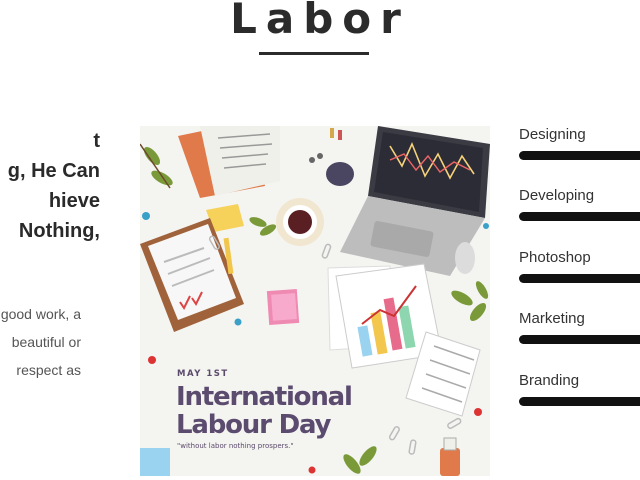  I want to click on mouse-illustration, so click(465, 258).